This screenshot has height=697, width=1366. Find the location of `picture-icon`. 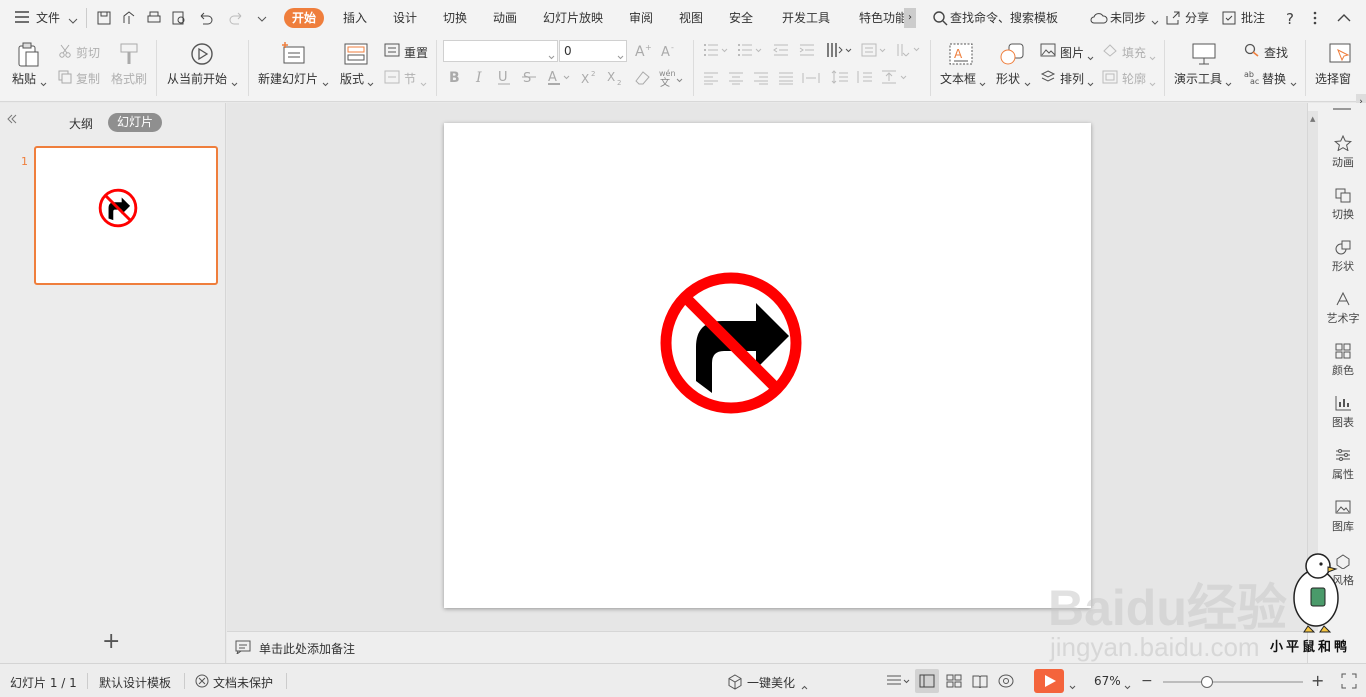

picture-icon is located at coordinates (1048, 51).